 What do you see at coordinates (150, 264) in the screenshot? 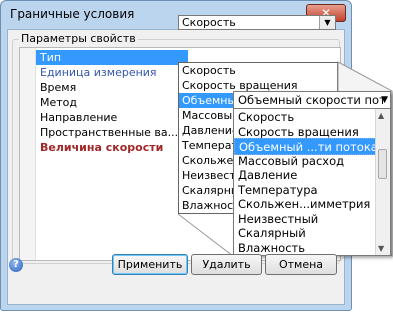
I see `apply-button: Применить` at bounding box center [150, 264].